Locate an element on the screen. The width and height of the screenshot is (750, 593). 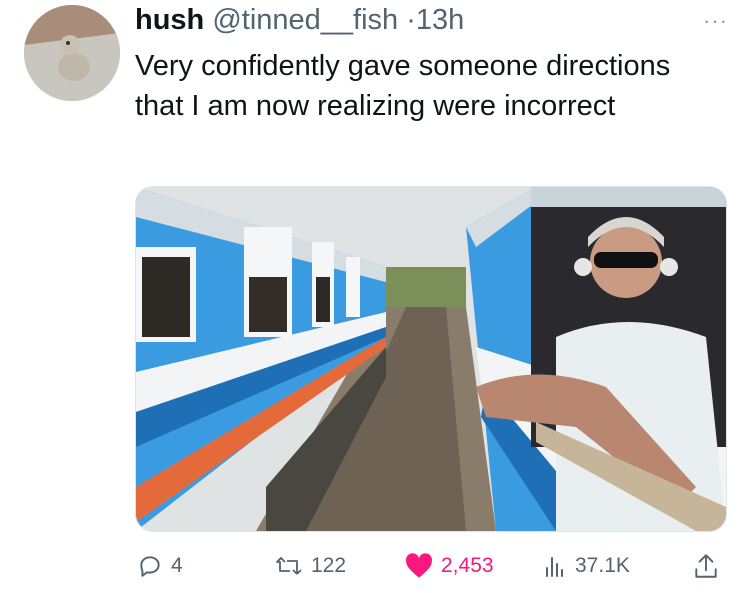
retweet-icon is located at coordinates (289, 566).